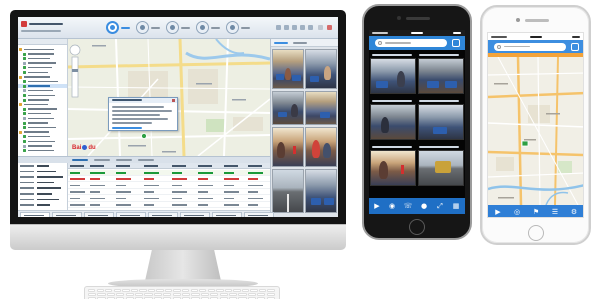 The image size is (603, 299). What do you see at coordinates (392, 206) in the screenshot?
I see `capture-icon: ◉` at bounding box center [392, 206].